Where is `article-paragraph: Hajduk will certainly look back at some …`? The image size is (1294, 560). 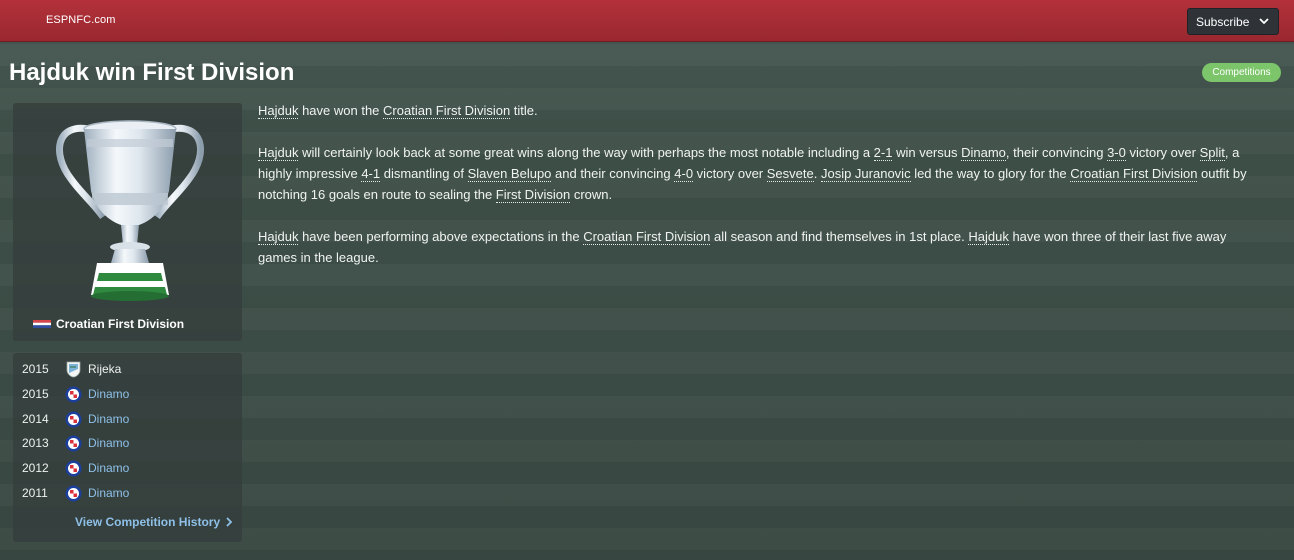
article-paragraph: Hajduk will certainly look back at some … is located at coordinates (763, 173).